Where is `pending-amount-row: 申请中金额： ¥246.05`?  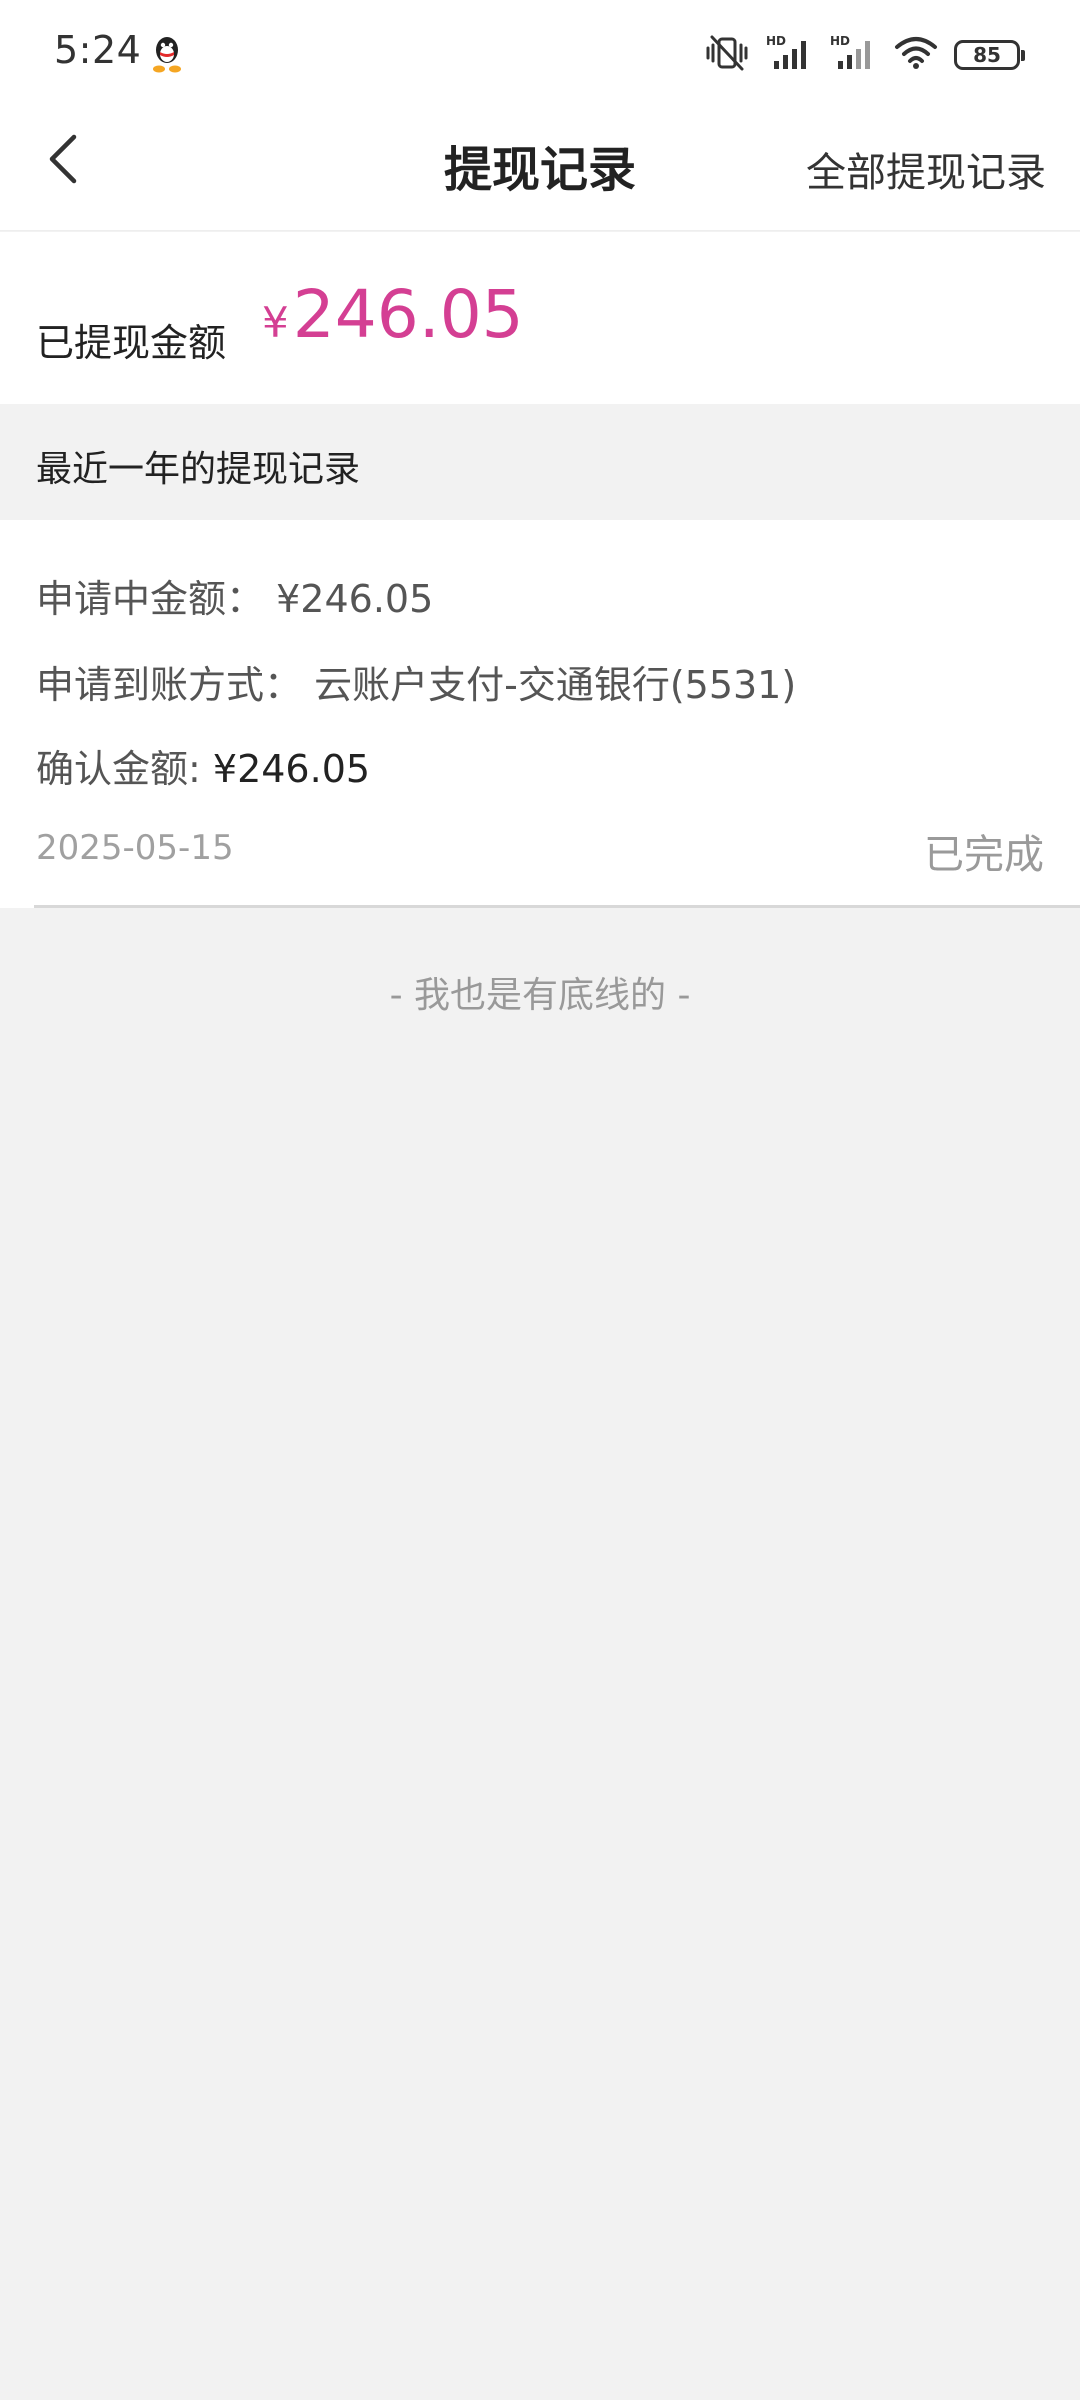
pending-amount-row: 申请中金额： ¥246.05 is located at coordinates (234, 595).